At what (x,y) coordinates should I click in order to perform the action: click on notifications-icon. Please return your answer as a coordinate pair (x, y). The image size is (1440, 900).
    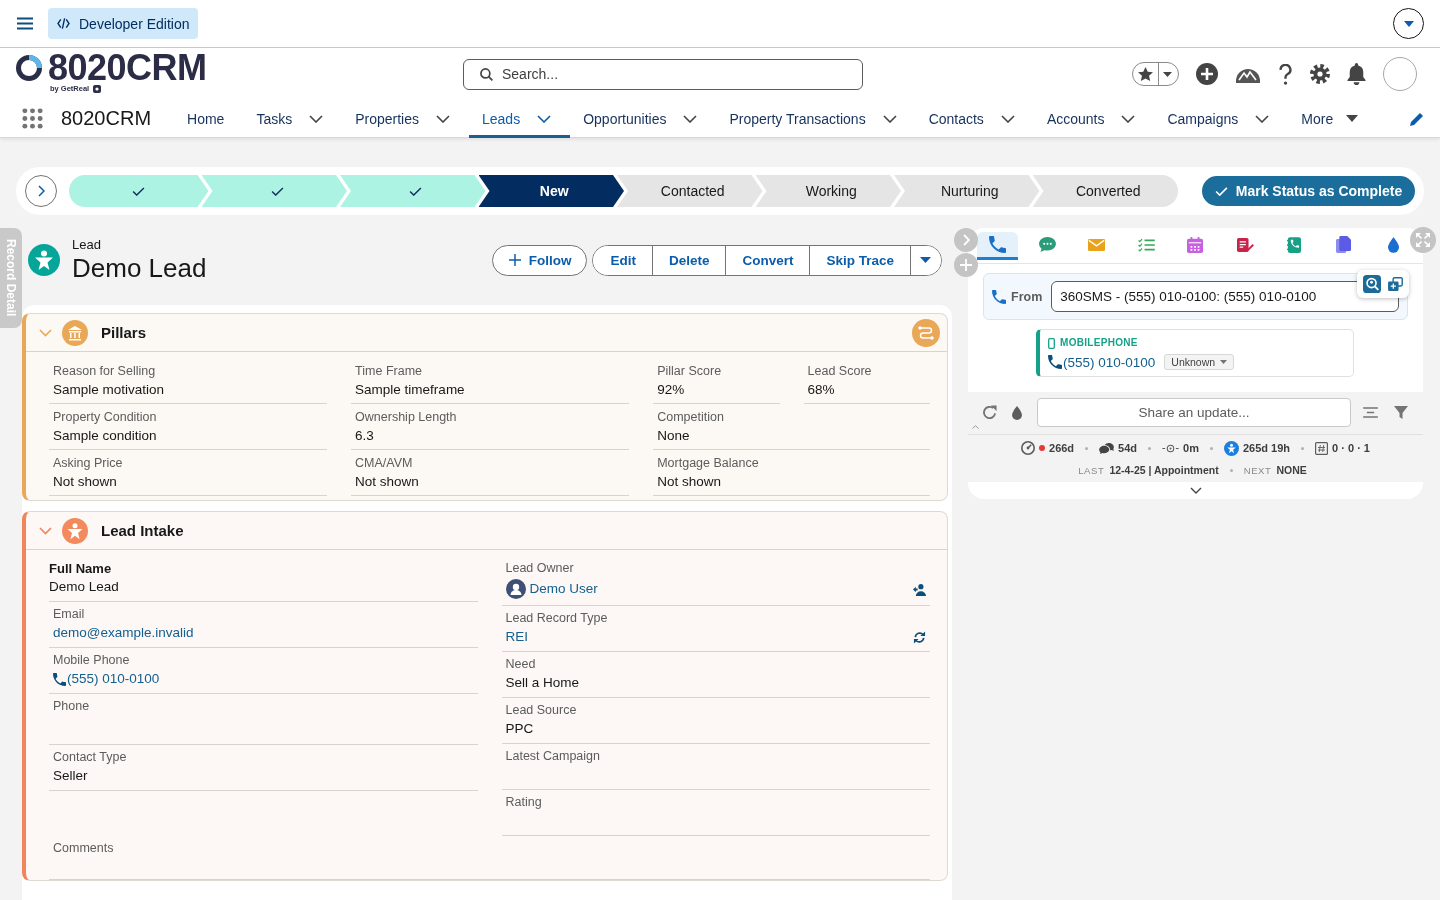
    Looking at the image, I should click on (1356, 74).